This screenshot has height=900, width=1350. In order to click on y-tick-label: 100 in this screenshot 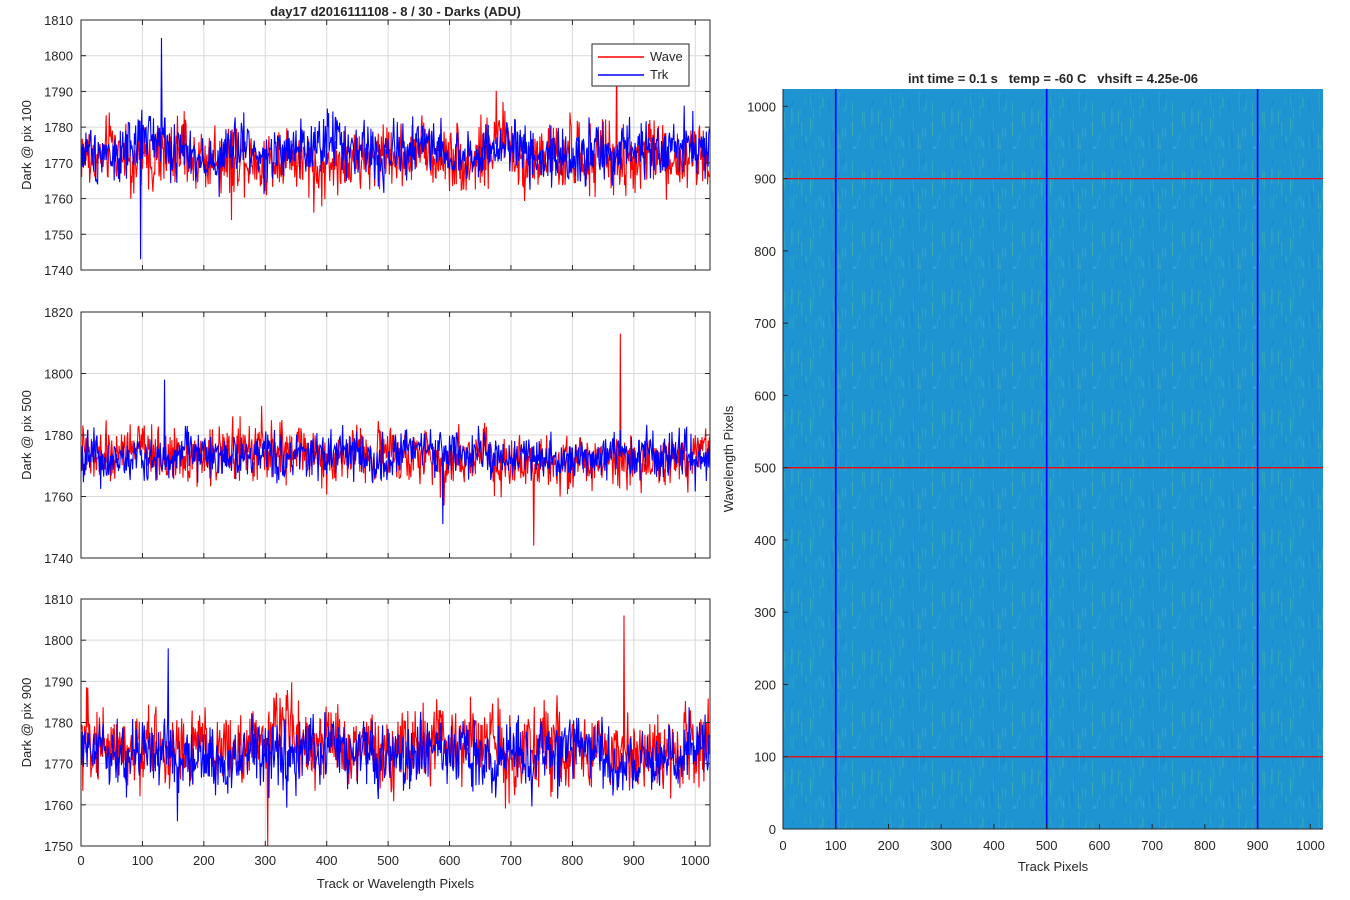, I will do `click(765, 757)`.